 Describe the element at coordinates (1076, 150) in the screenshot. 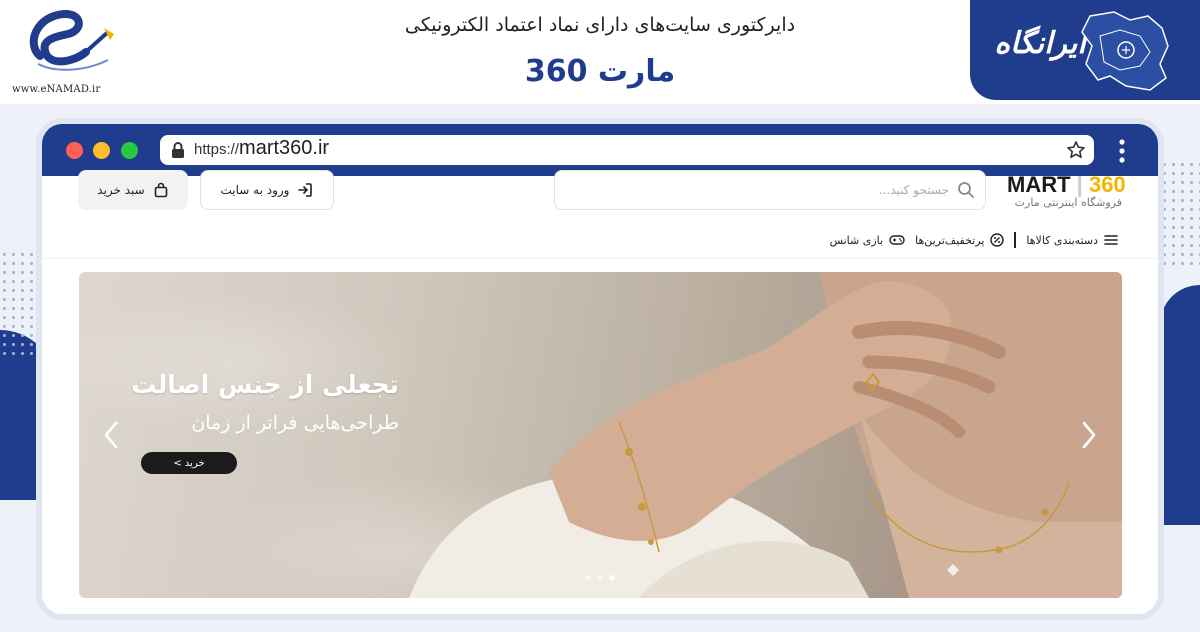

I see `star-icon` at that location.